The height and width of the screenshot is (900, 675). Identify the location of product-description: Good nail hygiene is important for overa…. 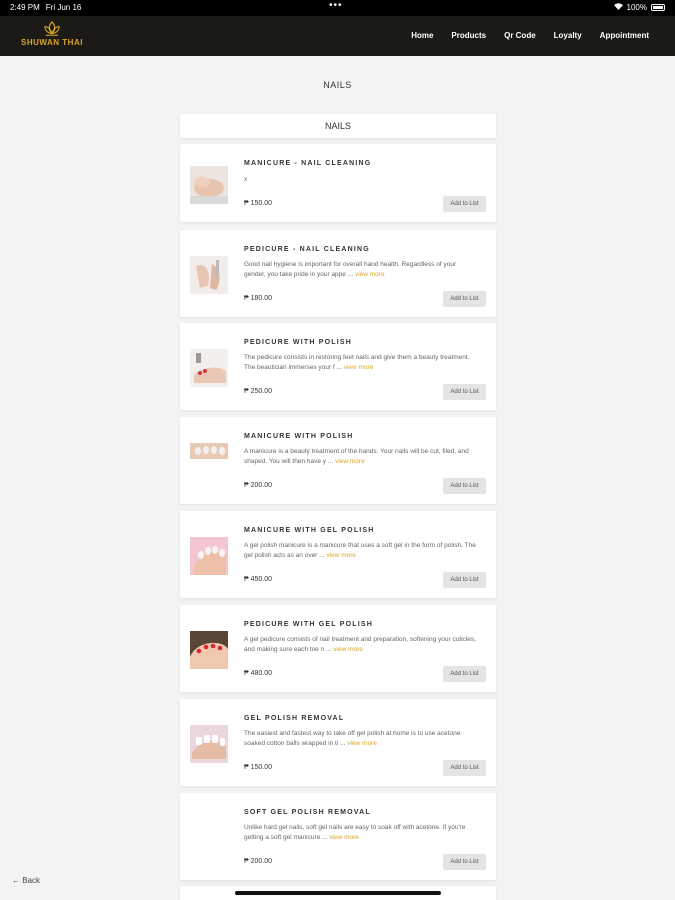
(350, 269).